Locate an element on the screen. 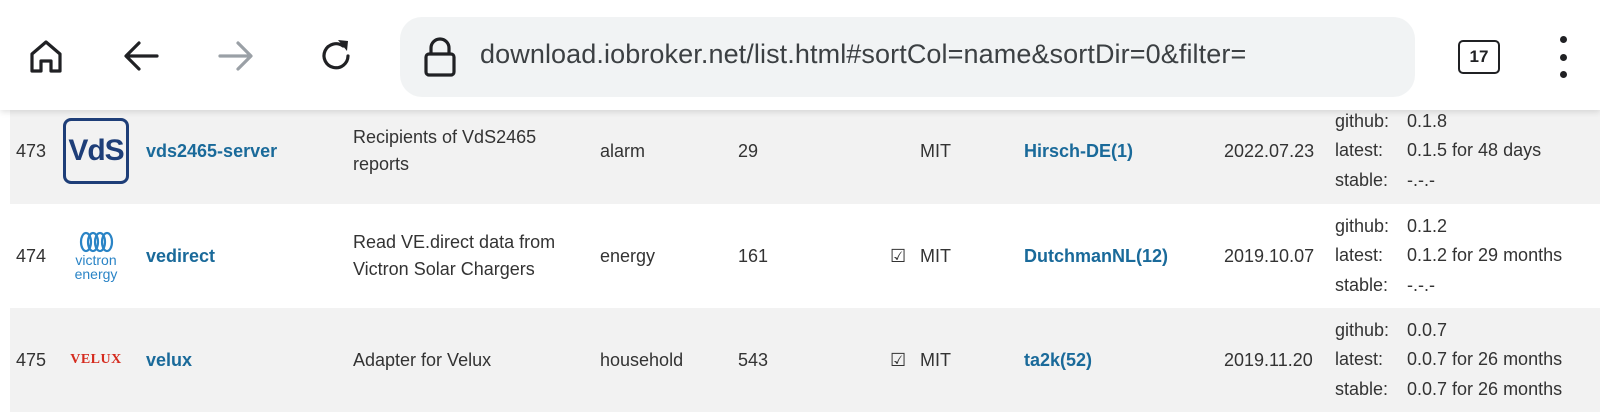 The image size is (1600, 414). release-date: 2022.07.23 is located at coordinates (1269, 150).